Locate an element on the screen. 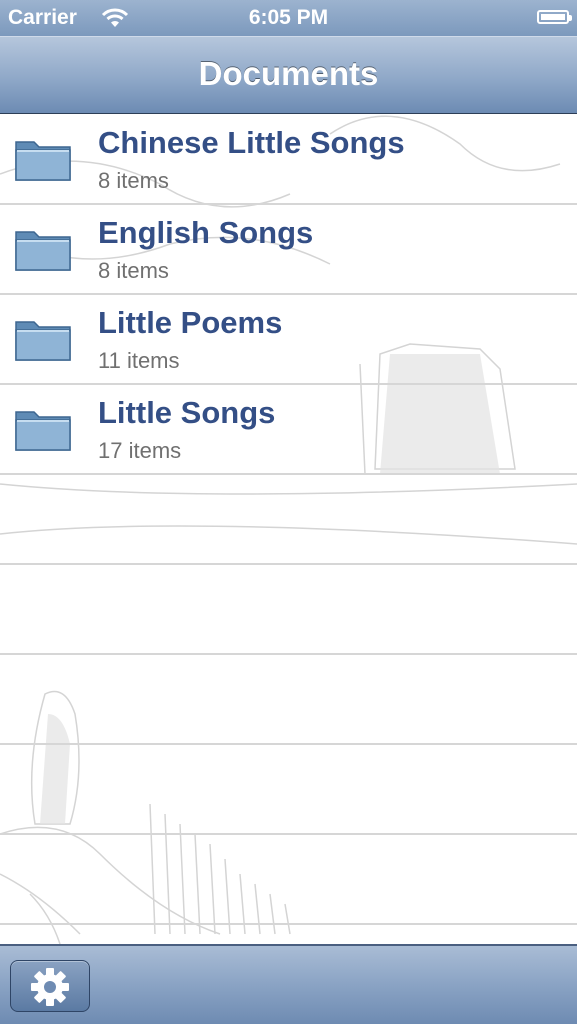 The width and height of the screenshot is (577, 1024). folder-item-count: 11 items is located at coordinates (139, 360).